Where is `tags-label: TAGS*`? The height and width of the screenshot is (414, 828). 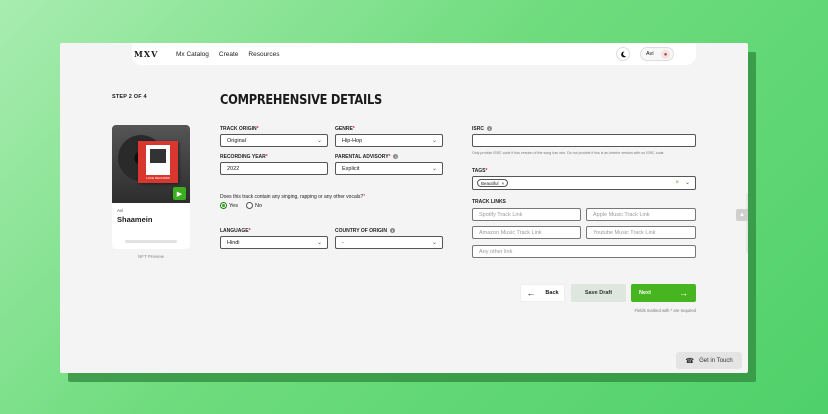
tags-label: TAGS* is located at coordinates (480, 171).